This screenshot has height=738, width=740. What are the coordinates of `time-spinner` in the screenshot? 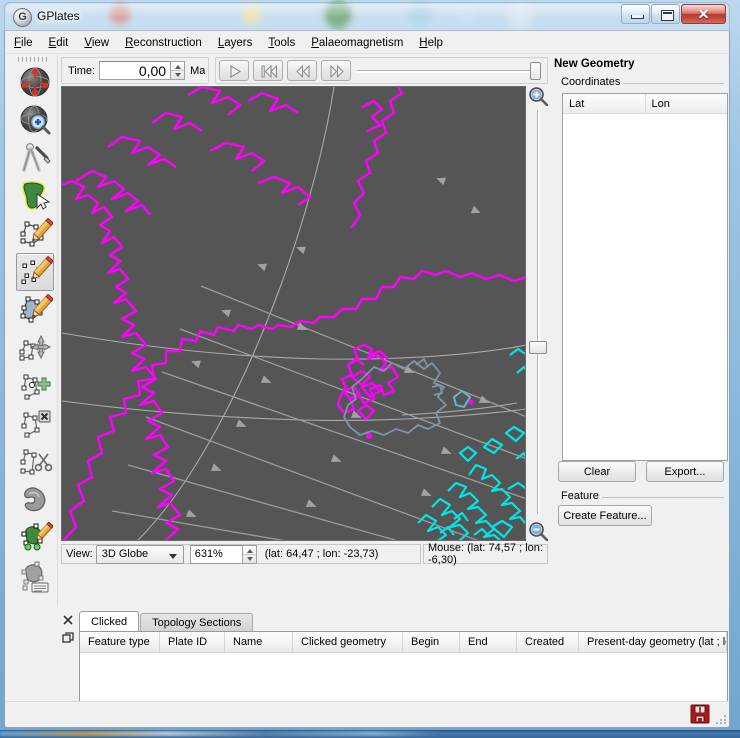 It's located at (178, 70).